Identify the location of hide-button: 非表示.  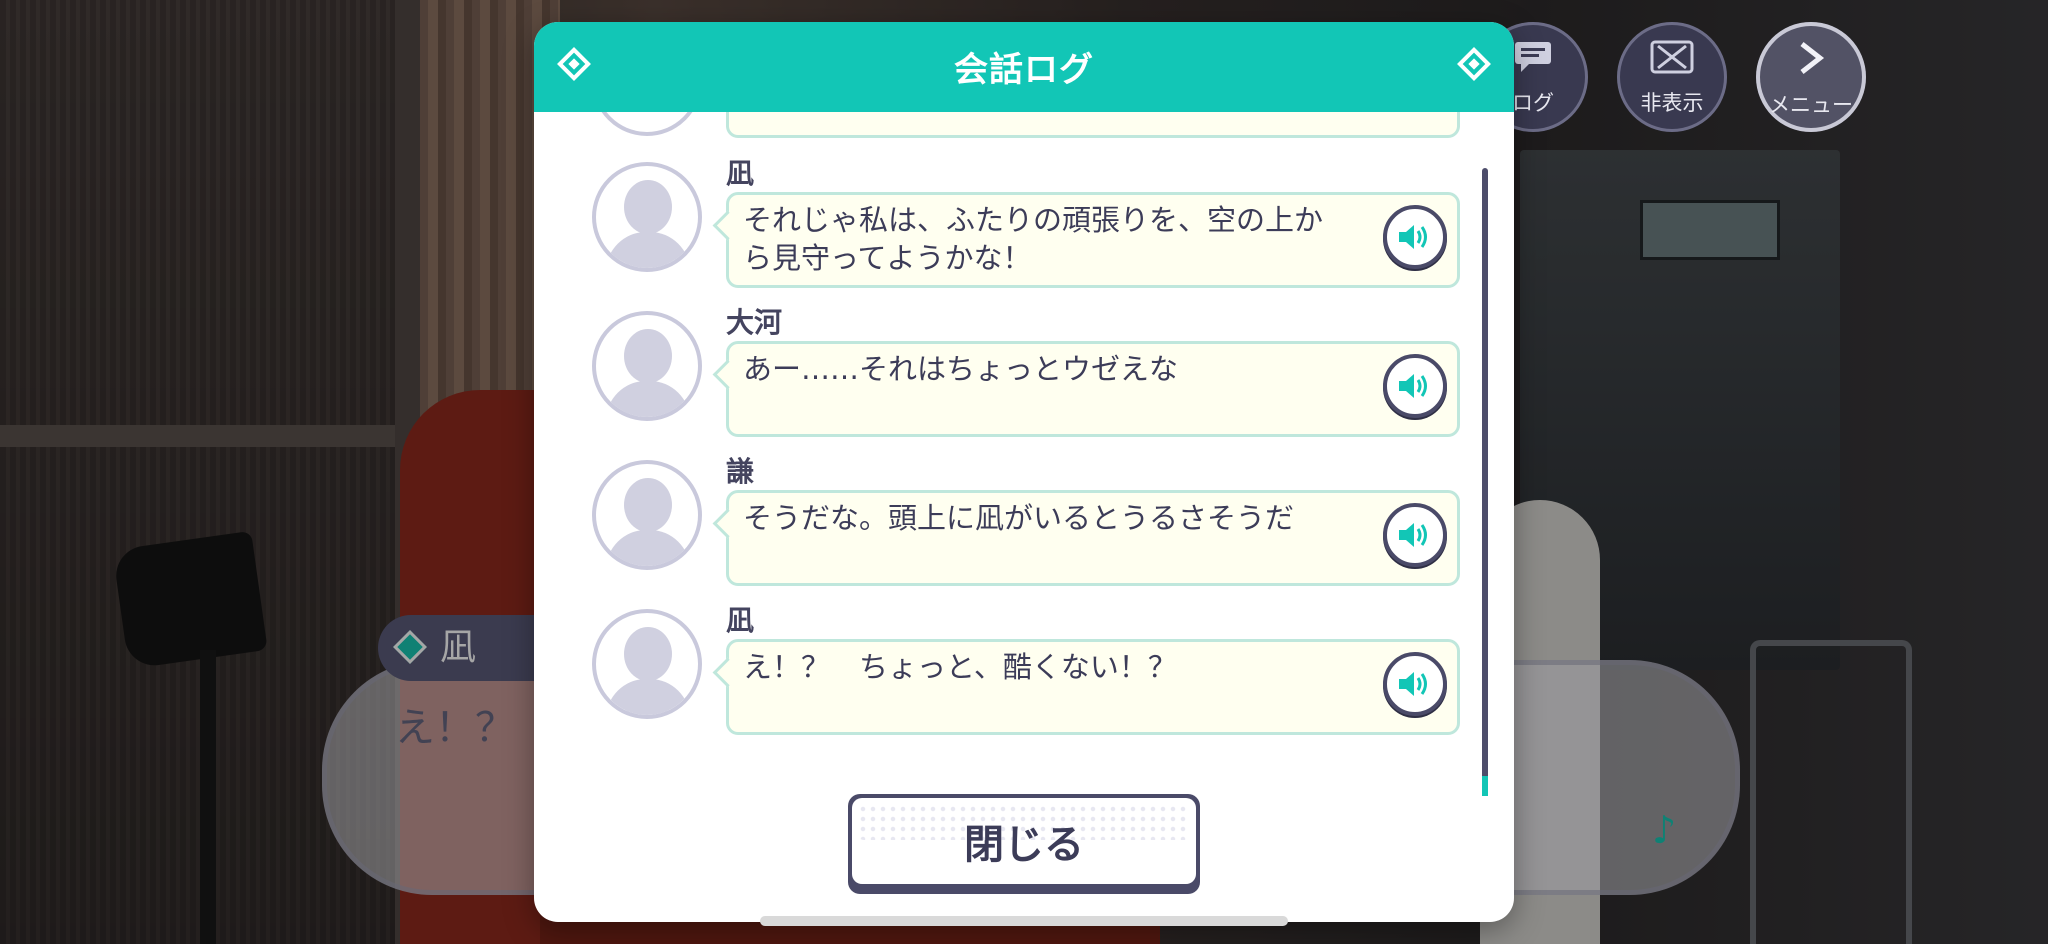
(1672, 77).